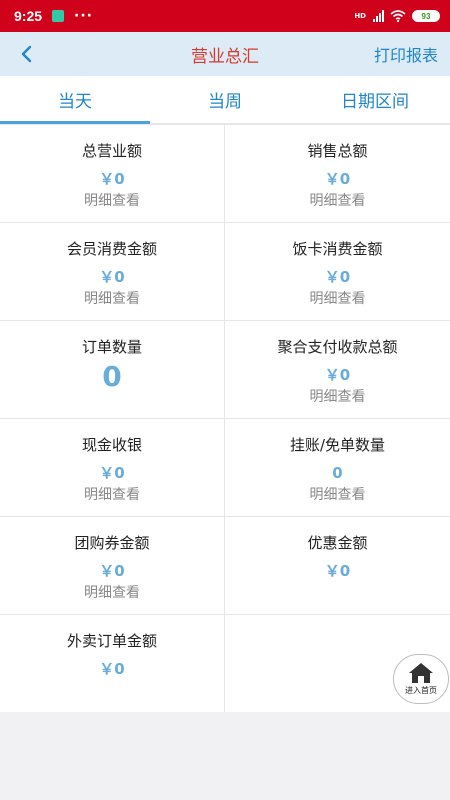 The width and height of the screenshot is (450, 800). What do you see at coordinates (337, 151) in the screenshot?
I see `card-title: 销售总额` at bounding box center [337, 151].